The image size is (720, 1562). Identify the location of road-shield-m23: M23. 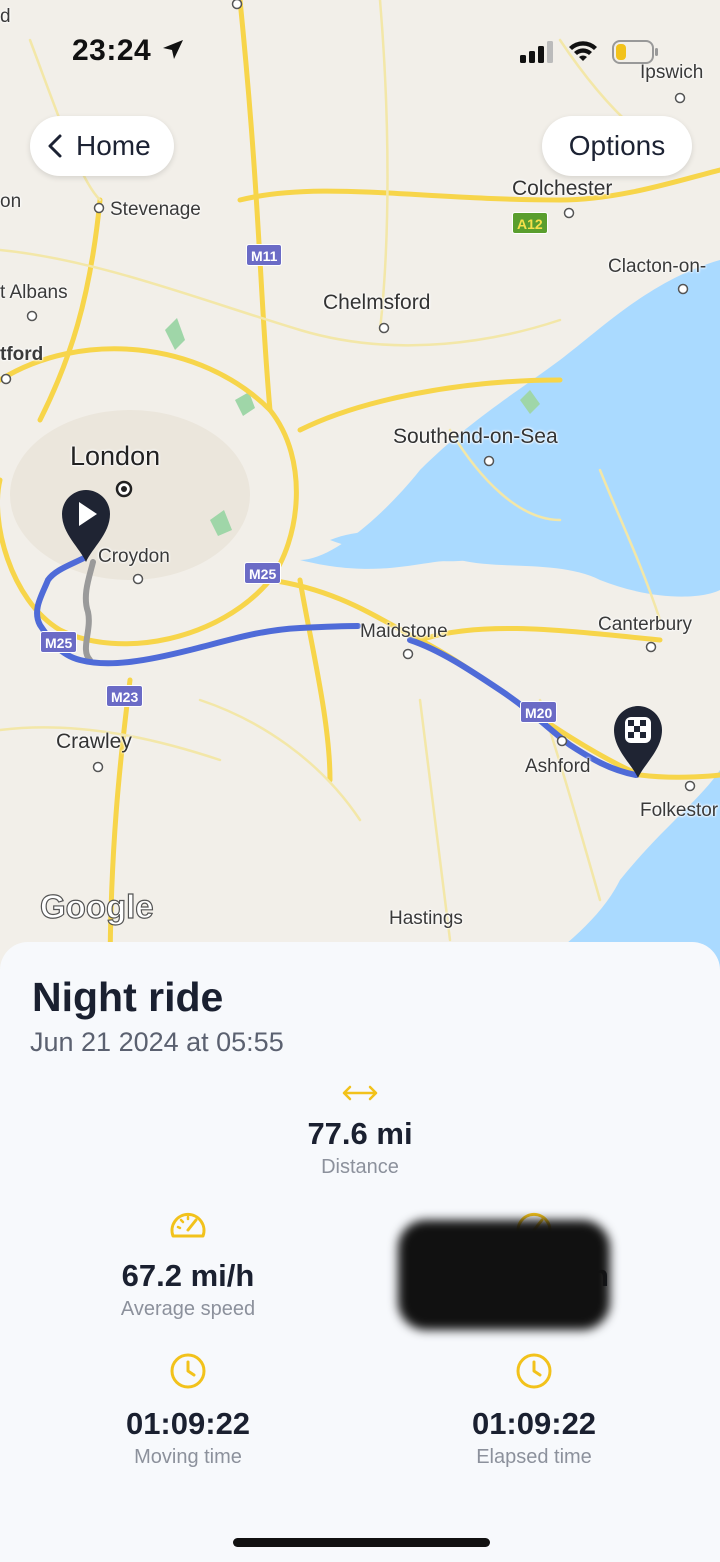
(125, 696).